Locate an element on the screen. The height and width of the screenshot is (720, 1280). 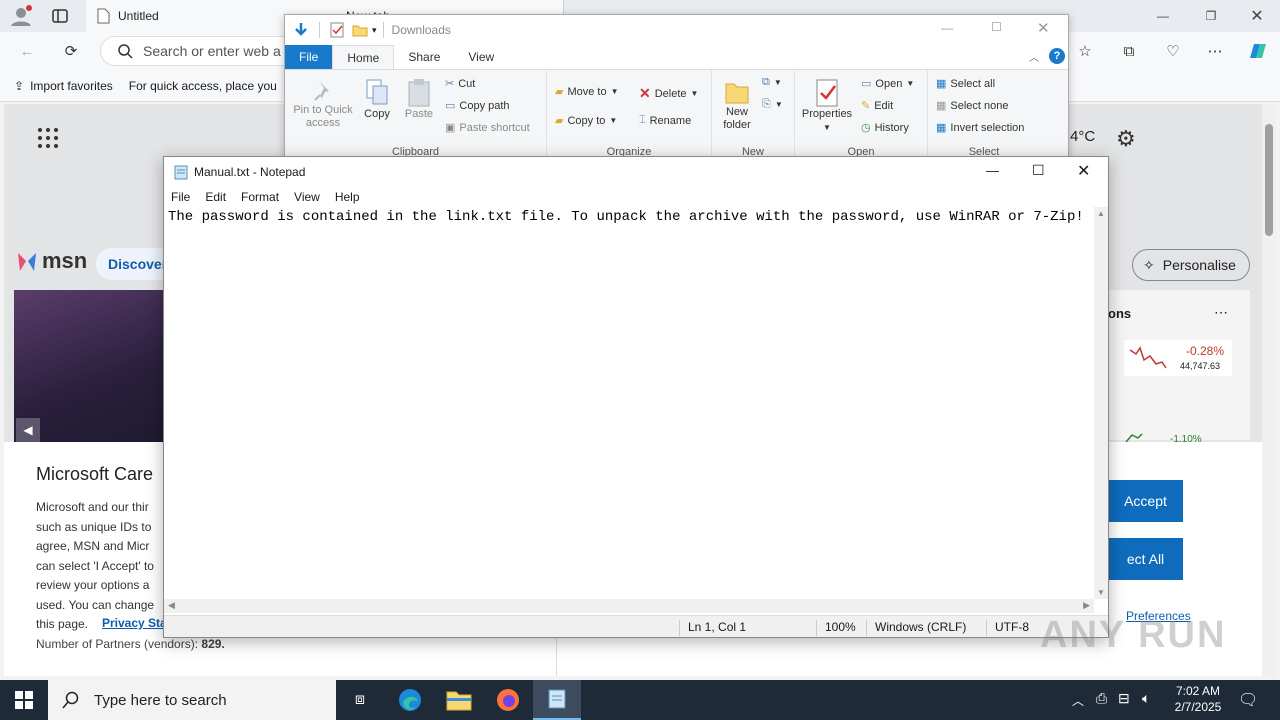
carousel-prev-icon: ◀ is located at coordinates (28, 430).